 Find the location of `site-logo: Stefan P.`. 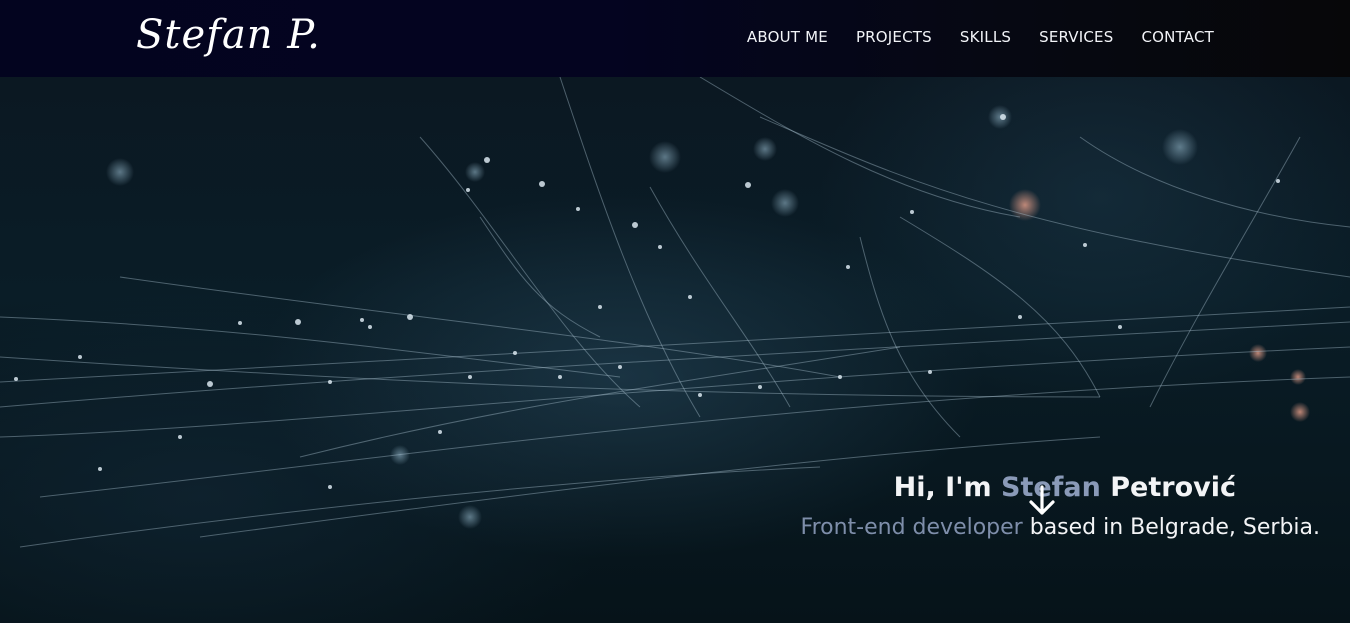

site-logo: Stefan P. is located at coordinates (228, 35).